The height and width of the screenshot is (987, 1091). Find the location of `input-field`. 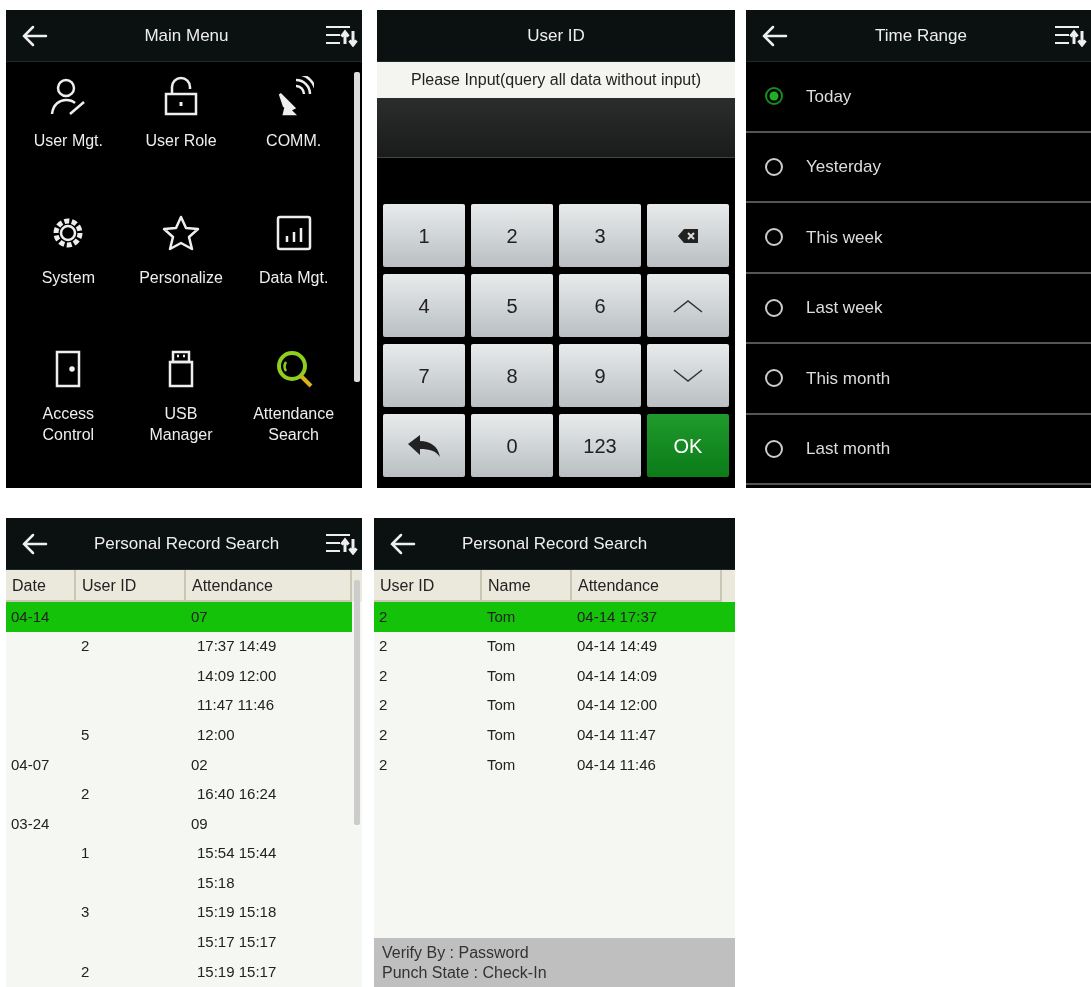

input-field is located at coordinates (556, 128).